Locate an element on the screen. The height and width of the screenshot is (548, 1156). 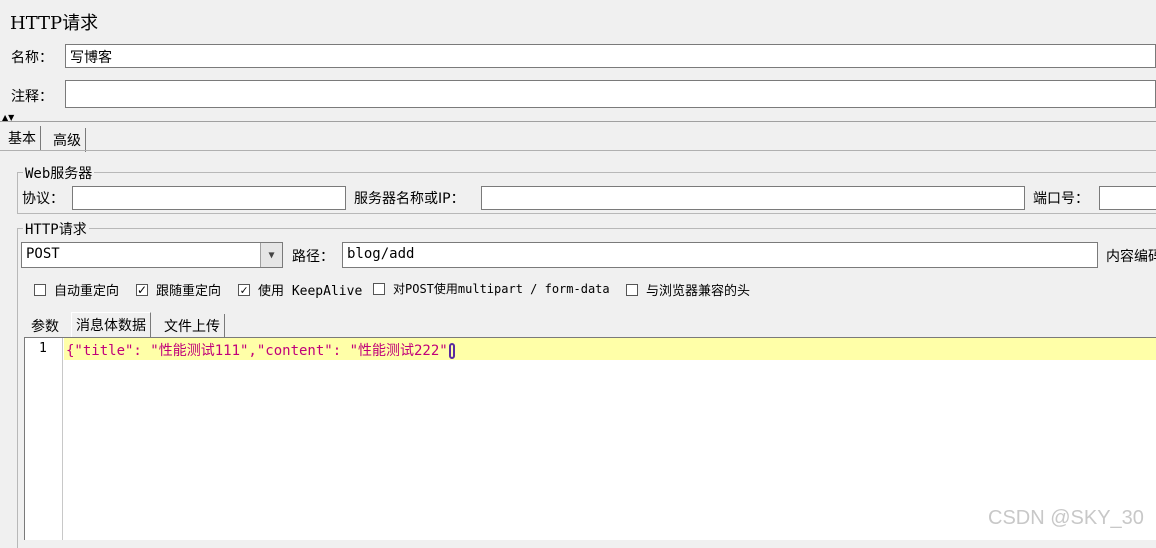
option-label: 与浏览器兼容的头 is located at coordinates (698, 291).